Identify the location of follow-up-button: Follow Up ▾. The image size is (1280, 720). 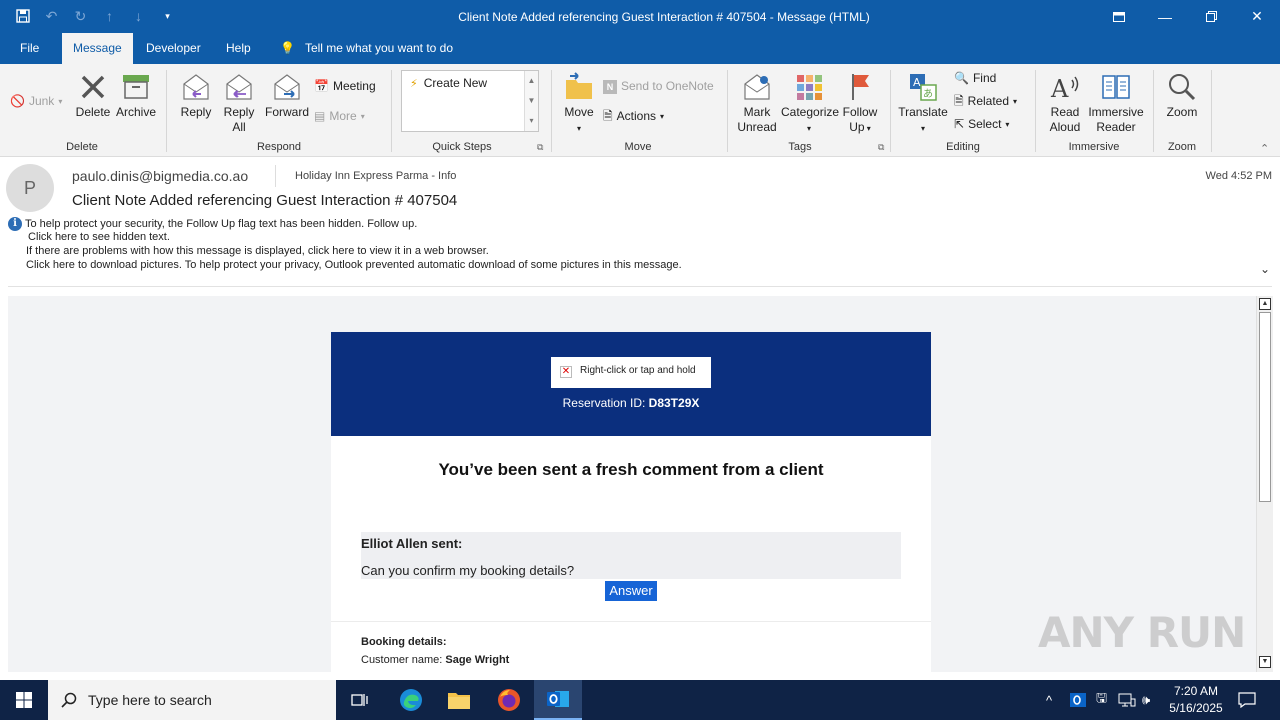
(860, 104).